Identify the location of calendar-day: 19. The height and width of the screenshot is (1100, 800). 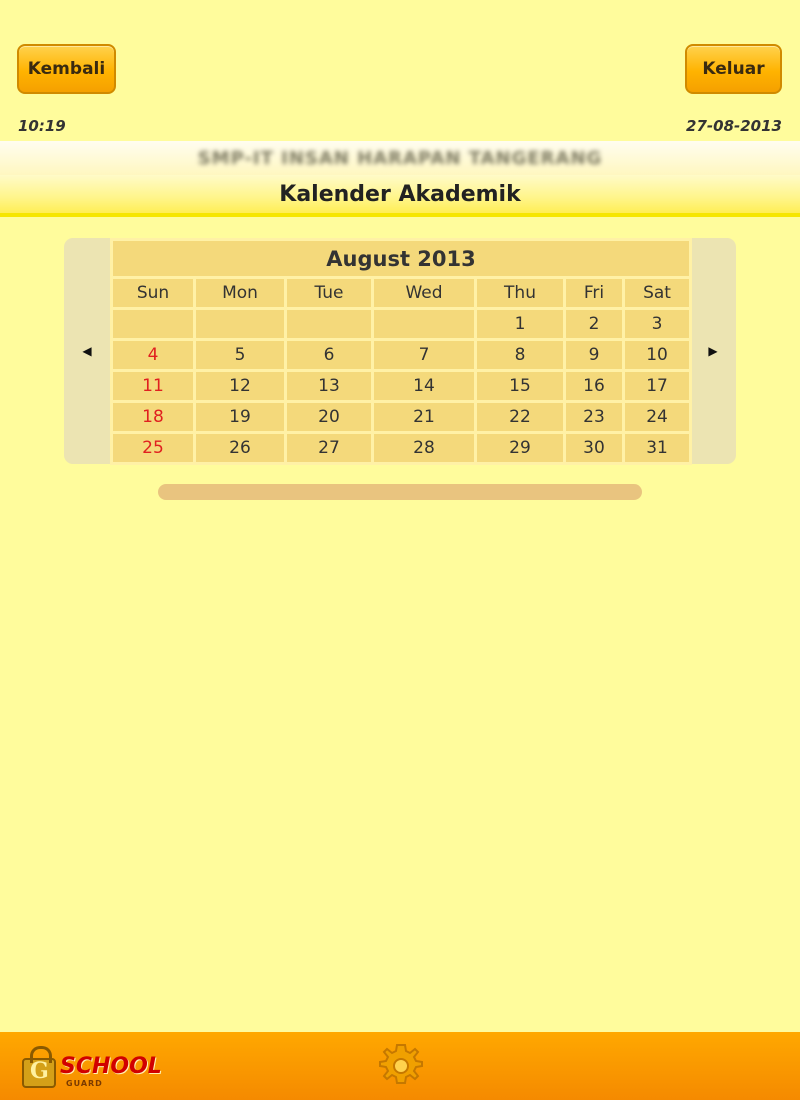
(240, 417).